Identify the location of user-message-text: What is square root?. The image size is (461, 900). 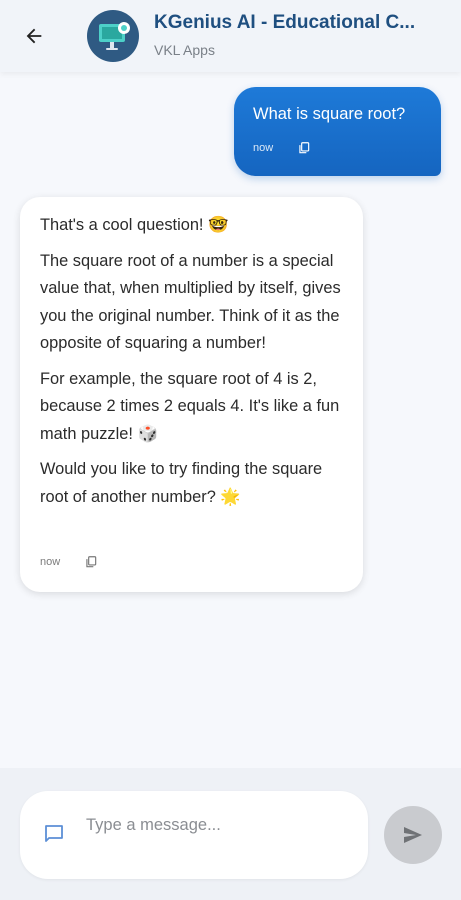
(329, 114).